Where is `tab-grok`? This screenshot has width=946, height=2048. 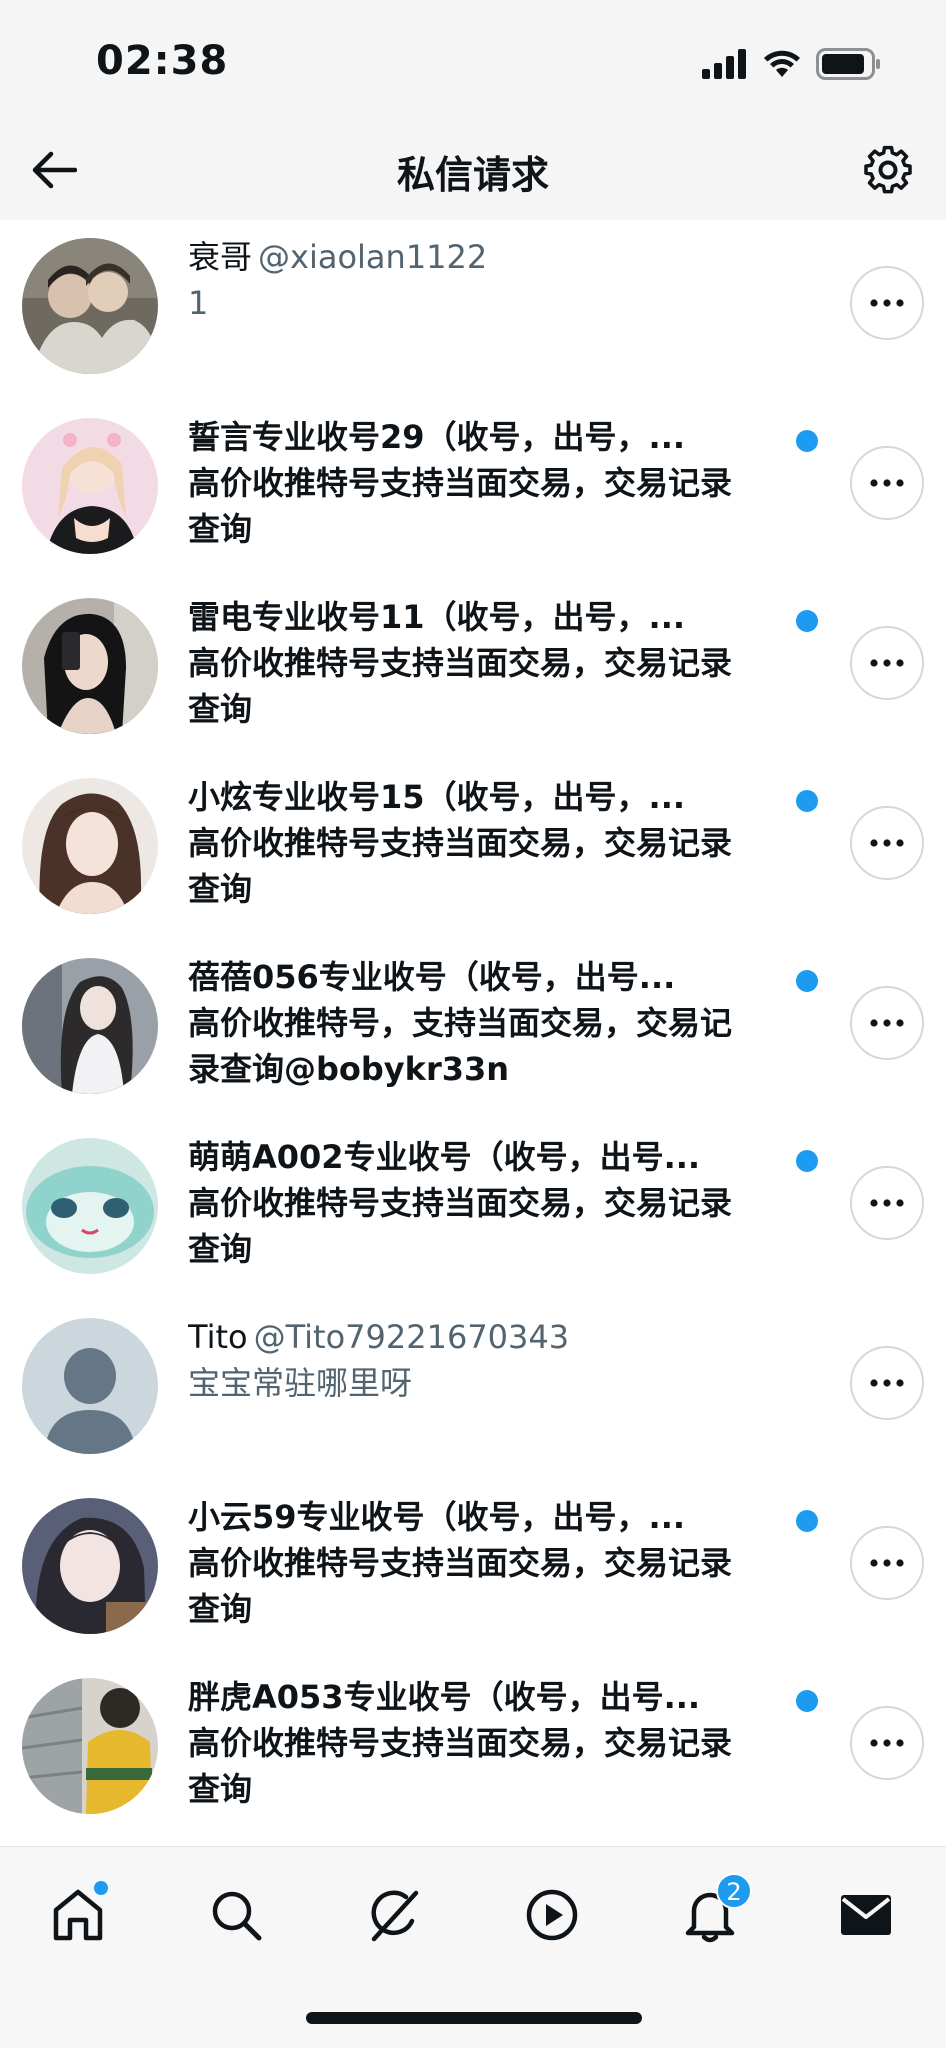 tab-grok is located at coordinates (394, 1915).